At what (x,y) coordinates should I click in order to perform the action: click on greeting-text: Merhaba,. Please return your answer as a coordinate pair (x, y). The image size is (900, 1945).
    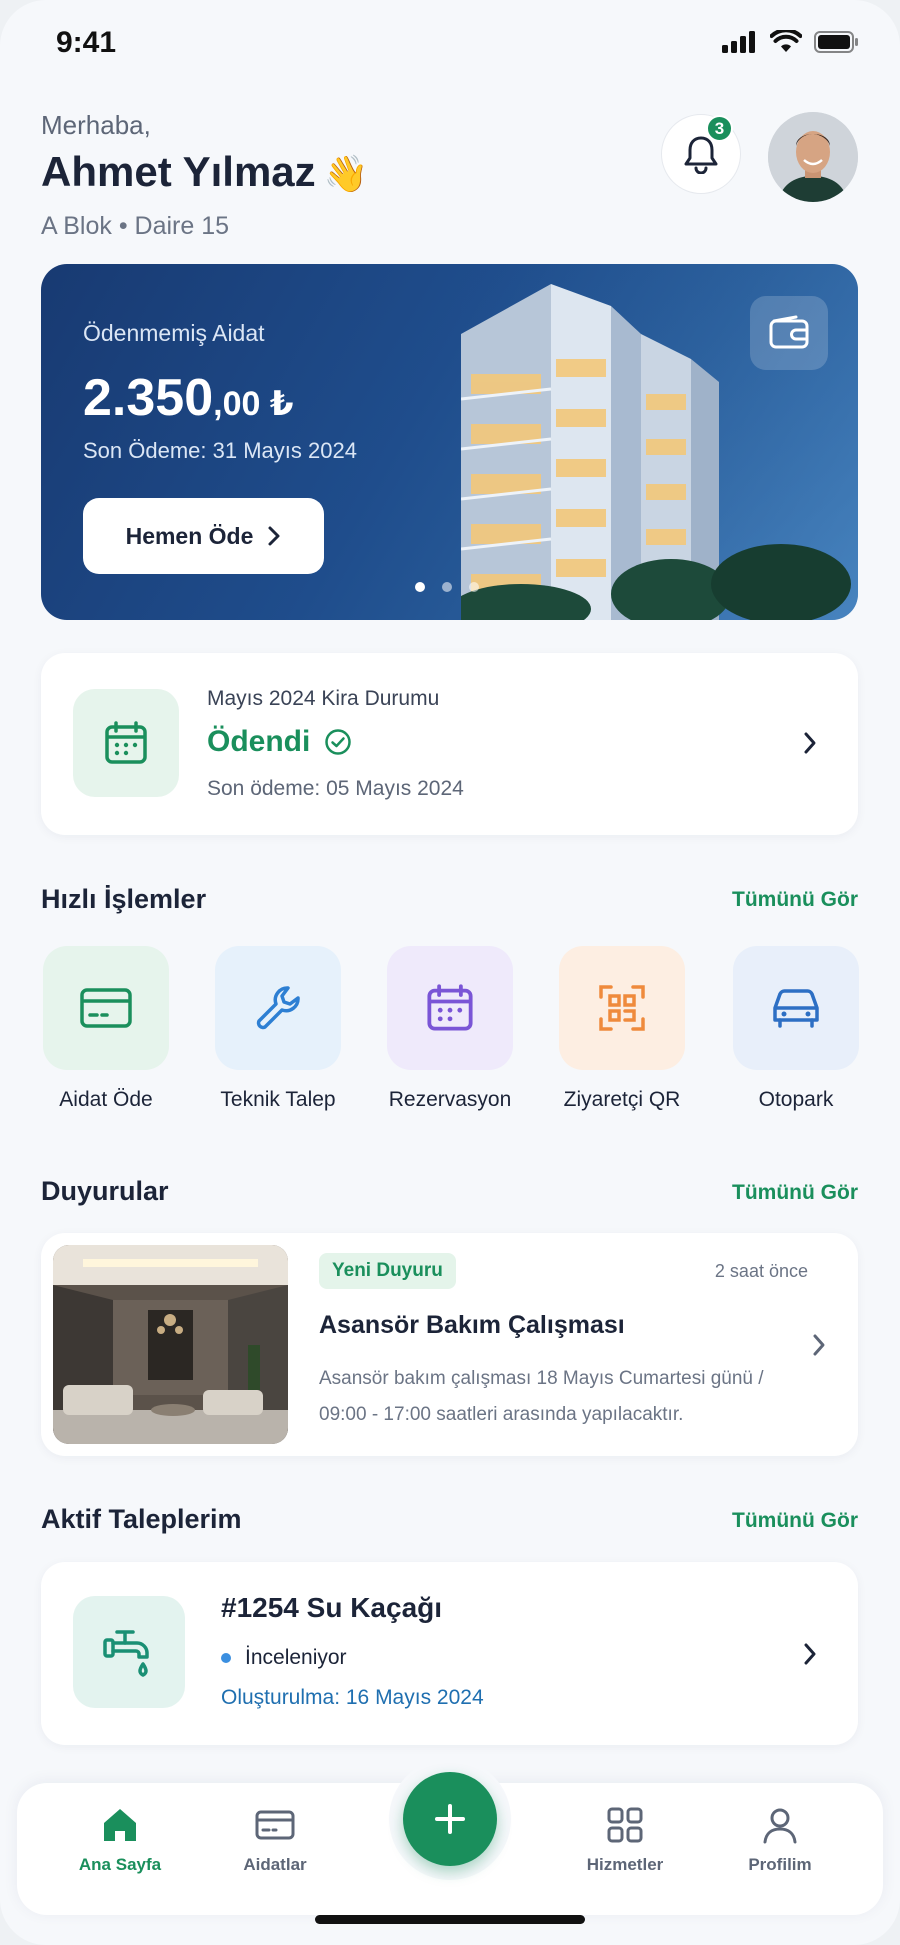
    Looking at the image, I should click on (96, 125).